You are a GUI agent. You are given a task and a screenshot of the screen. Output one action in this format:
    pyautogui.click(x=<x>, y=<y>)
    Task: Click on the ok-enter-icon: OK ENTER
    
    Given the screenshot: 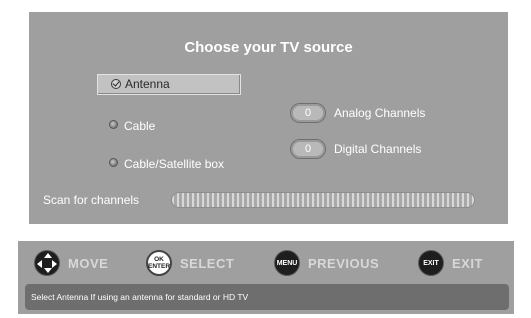 What is the action you would take?
    pyautogui.click(x=159, y=263)
    